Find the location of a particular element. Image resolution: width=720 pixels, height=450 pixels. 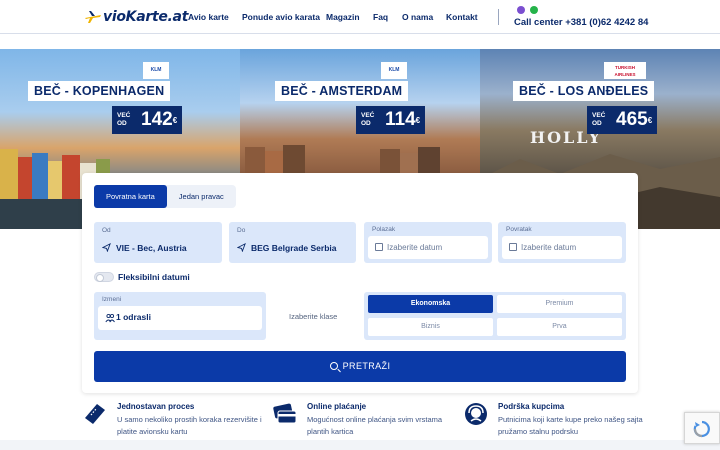

nav-avio-karte: Avio karte is located at coordinates (208, 17).